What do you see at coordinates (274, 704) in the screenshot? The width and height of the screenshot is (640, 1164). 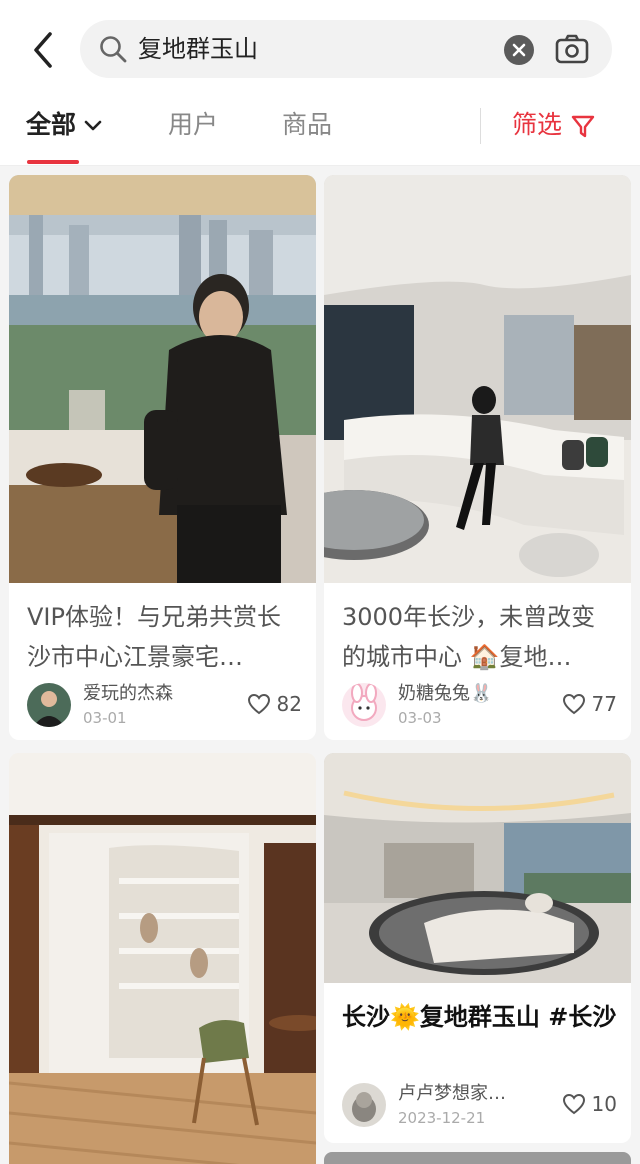 I see `like-button: 82` at bounding box center [274, 704].